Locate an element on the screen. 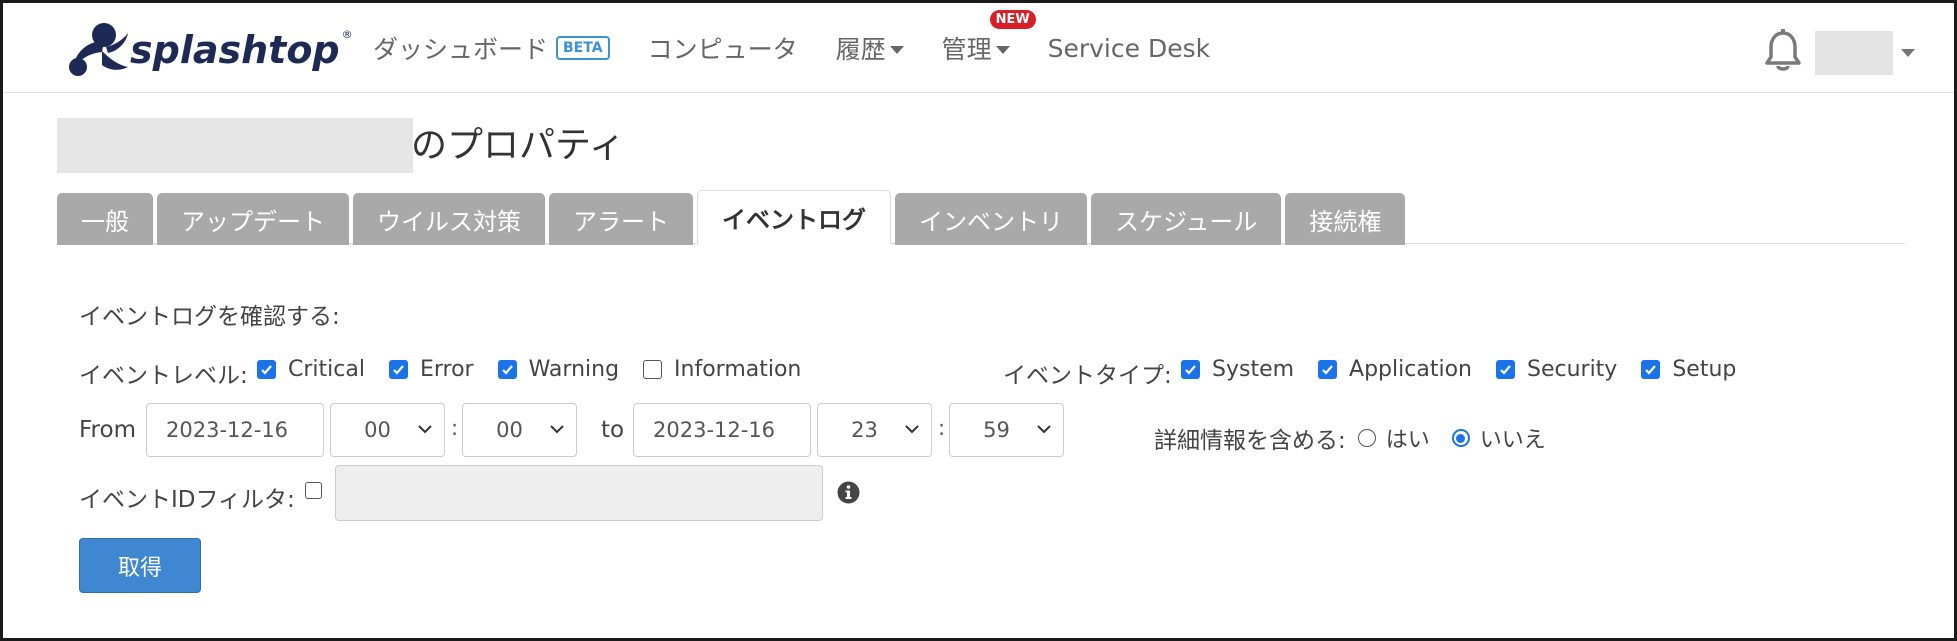 The height and width of the screenshot is (641, 1957). nav-service-desk-label: Service Desk is located at coordinates (1129, 48).